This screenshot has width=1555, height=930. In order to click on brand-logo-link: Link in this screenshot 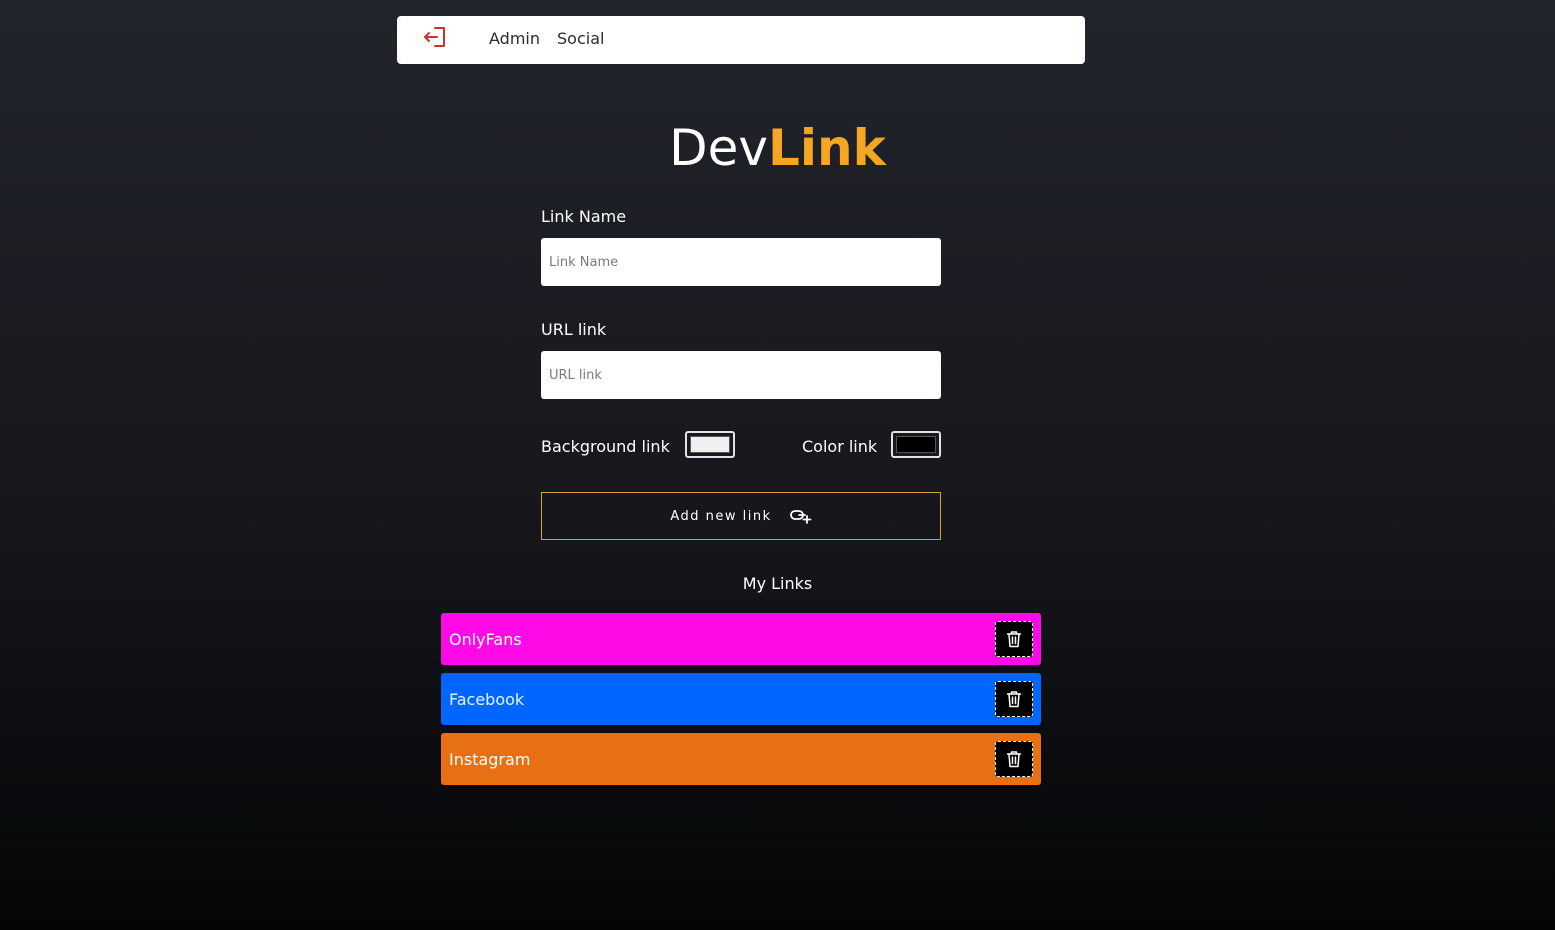, I will do `click(827, 148)`.